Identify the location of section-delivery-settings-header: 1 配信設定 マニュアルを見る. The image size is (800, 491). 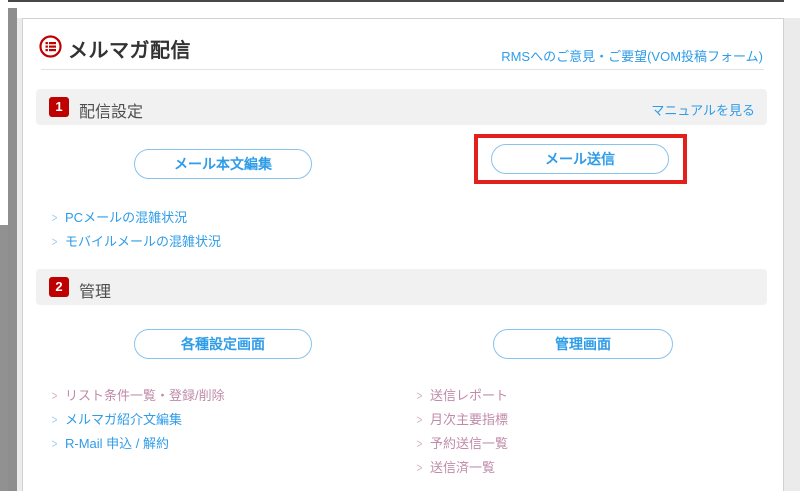
(401, 107).